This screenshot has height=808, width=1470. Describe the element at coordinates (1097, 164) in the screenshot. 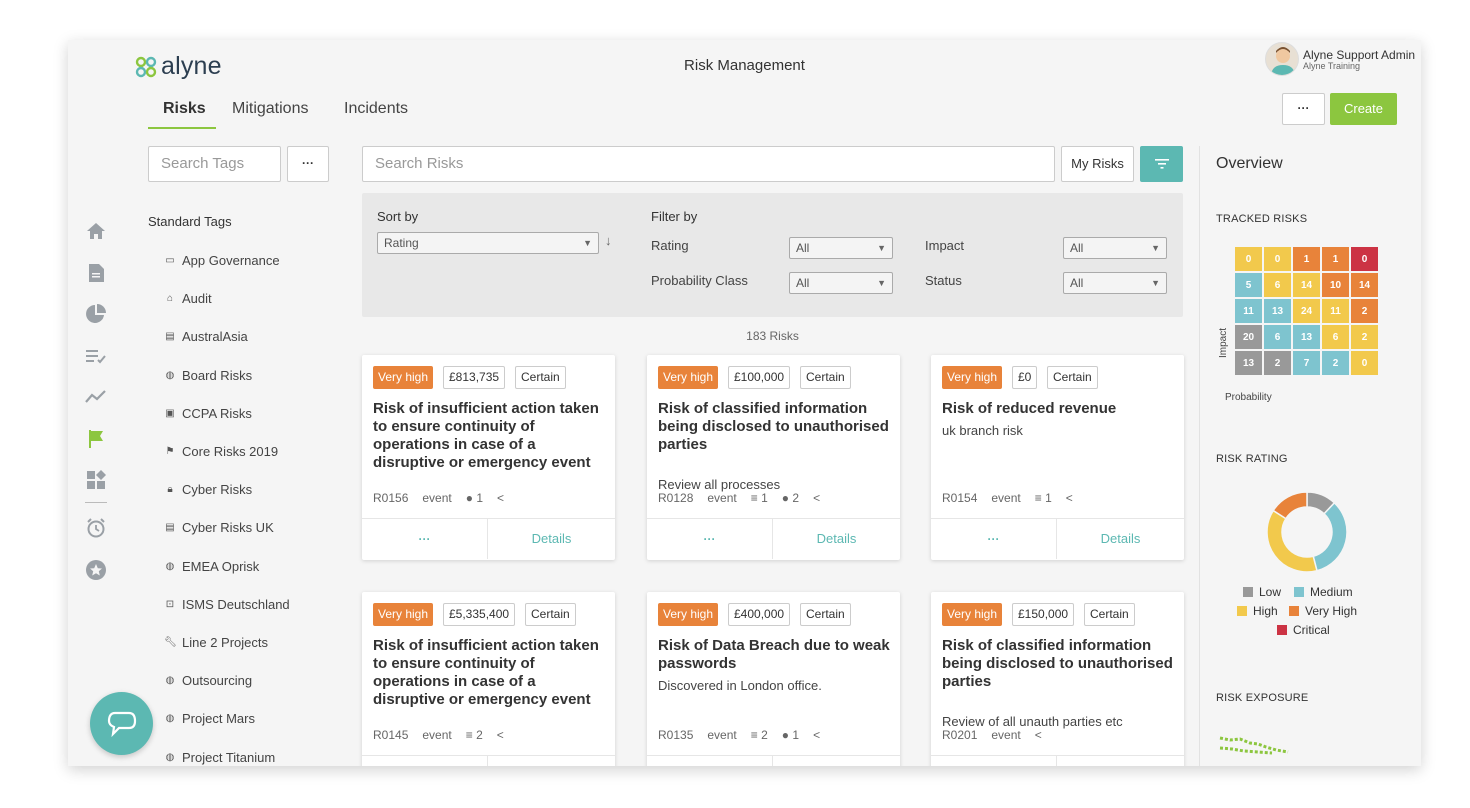

I see `my-risks-button: My Risks` at that location.